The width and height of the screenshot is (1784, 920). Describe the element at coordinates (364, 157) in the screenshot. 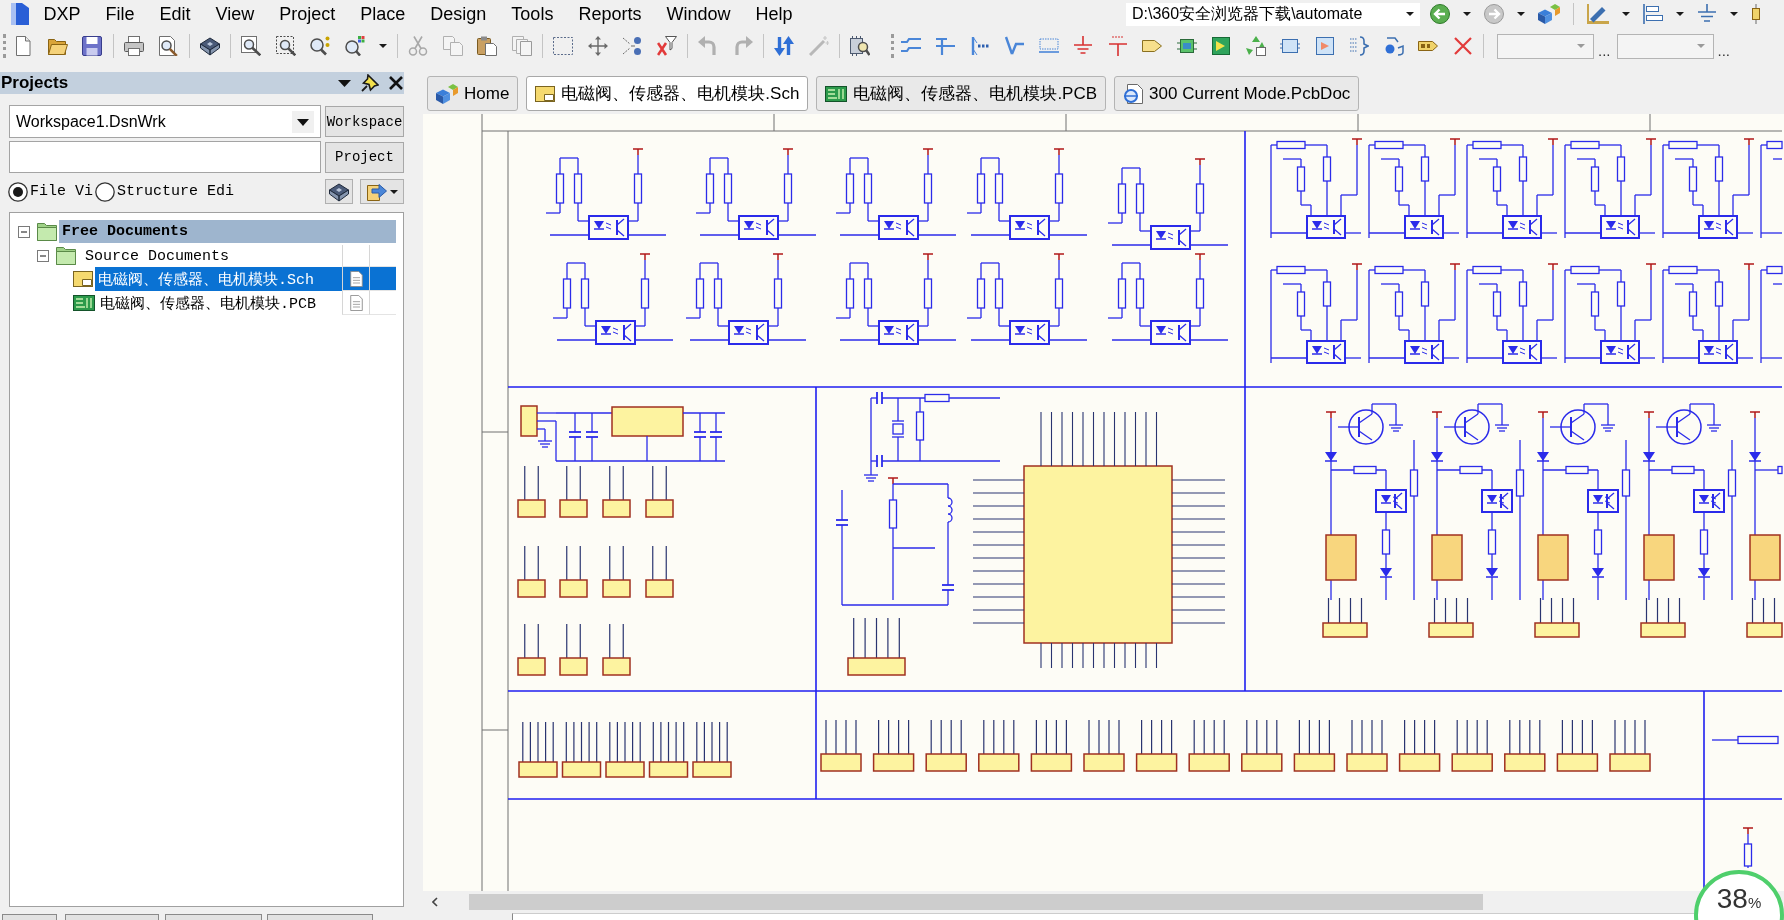

I see `project-button: Project` at that location.